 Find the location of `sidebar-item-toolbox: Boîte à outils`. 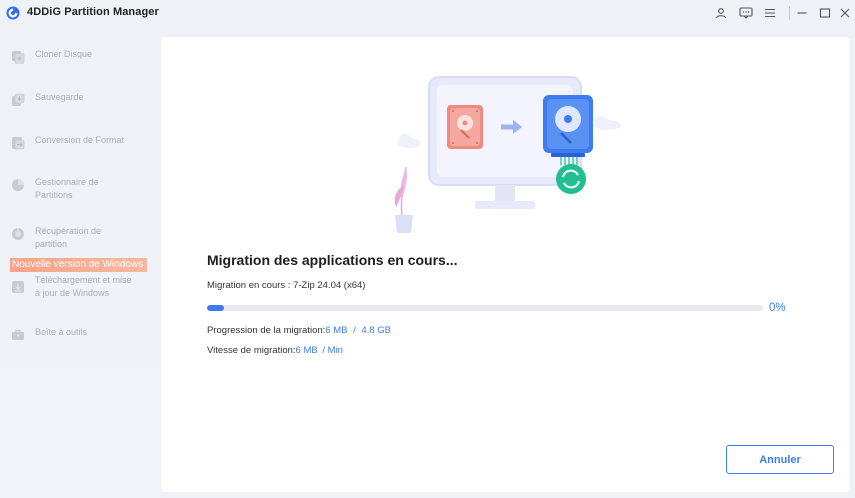

sidebar-item-toolbox: Boîte à outils is located at coordinates (82, 334).